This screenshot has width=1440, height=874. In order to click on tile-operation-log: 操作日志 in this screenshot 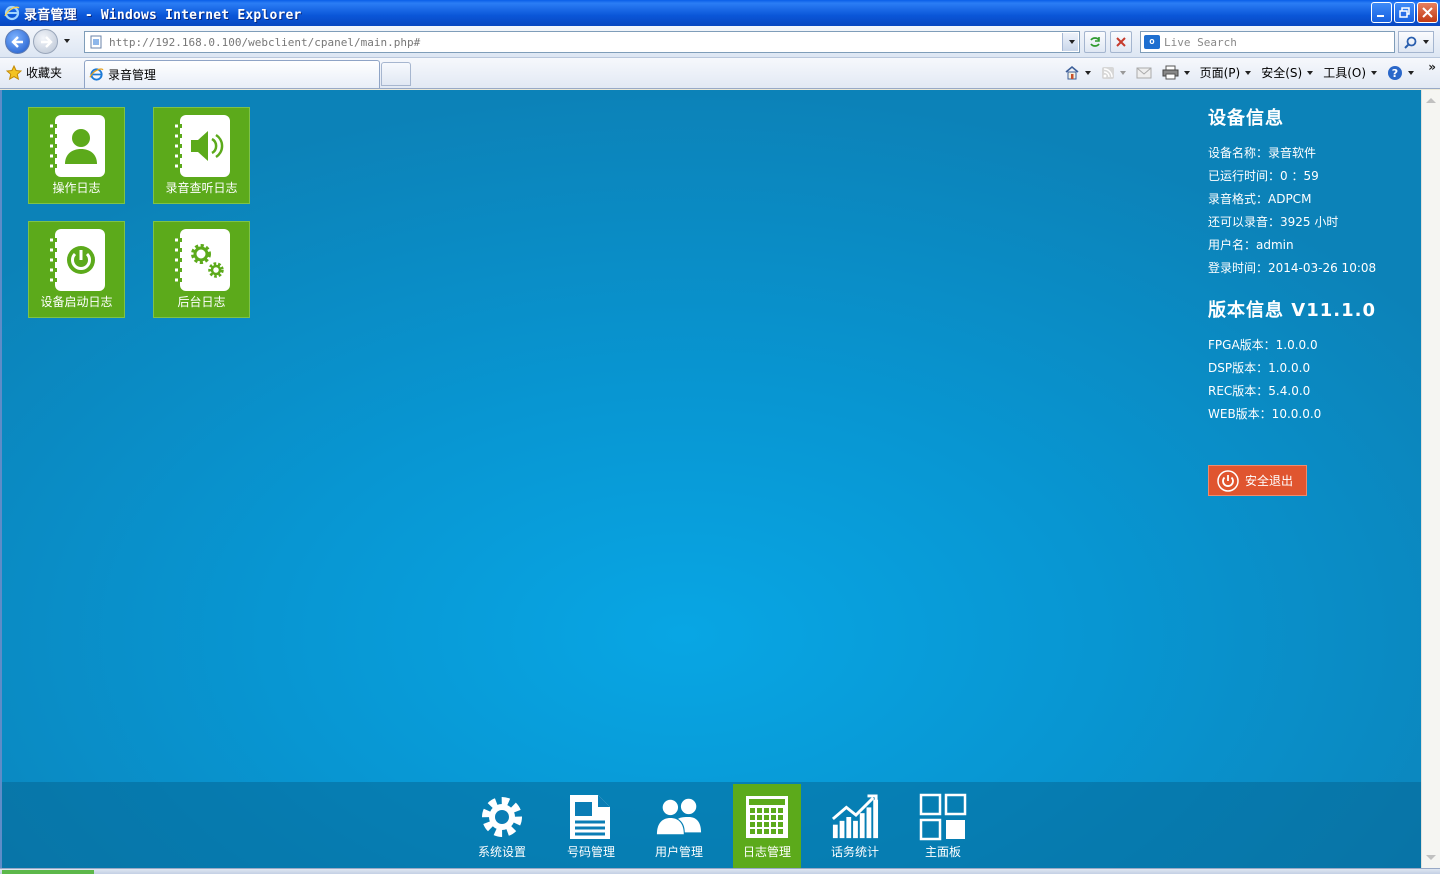, I will do `click(76, 155)`.